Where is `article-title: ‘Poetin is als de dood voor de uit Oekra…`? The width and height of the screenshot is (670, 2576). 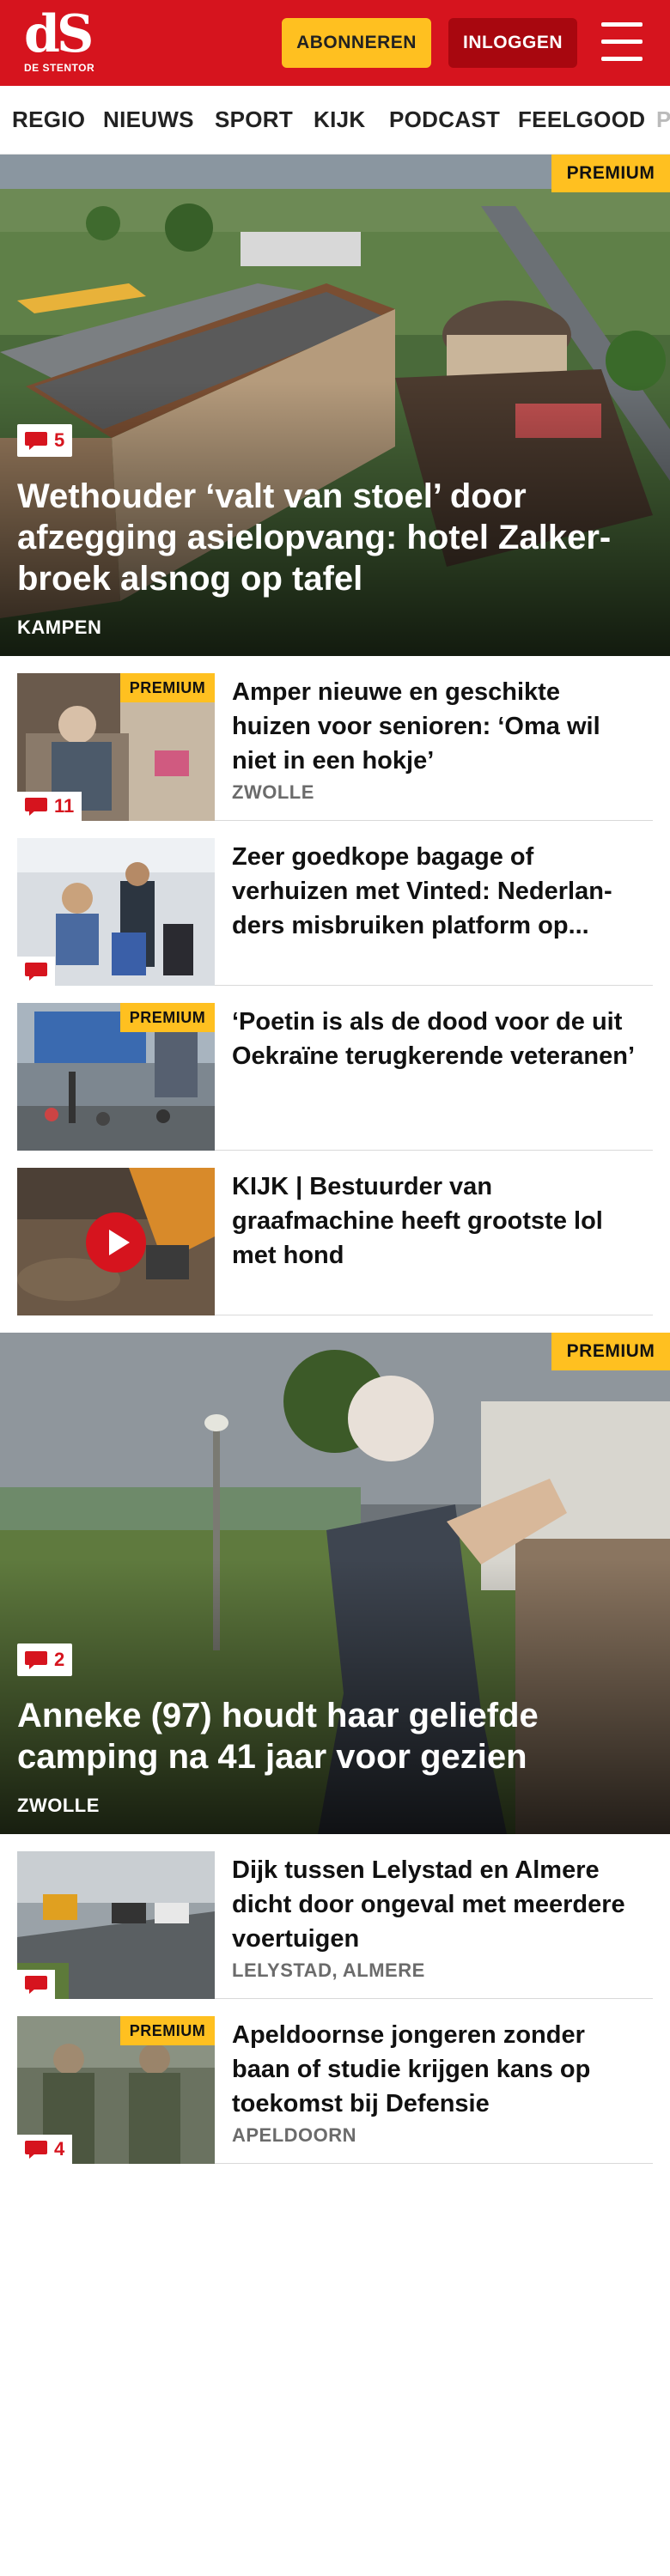 article-title: ‘Poetin is als de dood voor de uit Oekra… is located at coordinates (434, 1039).